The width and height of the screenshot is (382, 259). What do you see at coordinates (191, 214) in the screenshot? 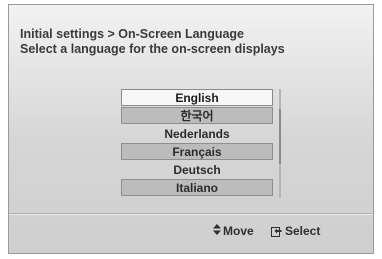
I see `footer-divider-highlight` at bounding box center [191, 214].